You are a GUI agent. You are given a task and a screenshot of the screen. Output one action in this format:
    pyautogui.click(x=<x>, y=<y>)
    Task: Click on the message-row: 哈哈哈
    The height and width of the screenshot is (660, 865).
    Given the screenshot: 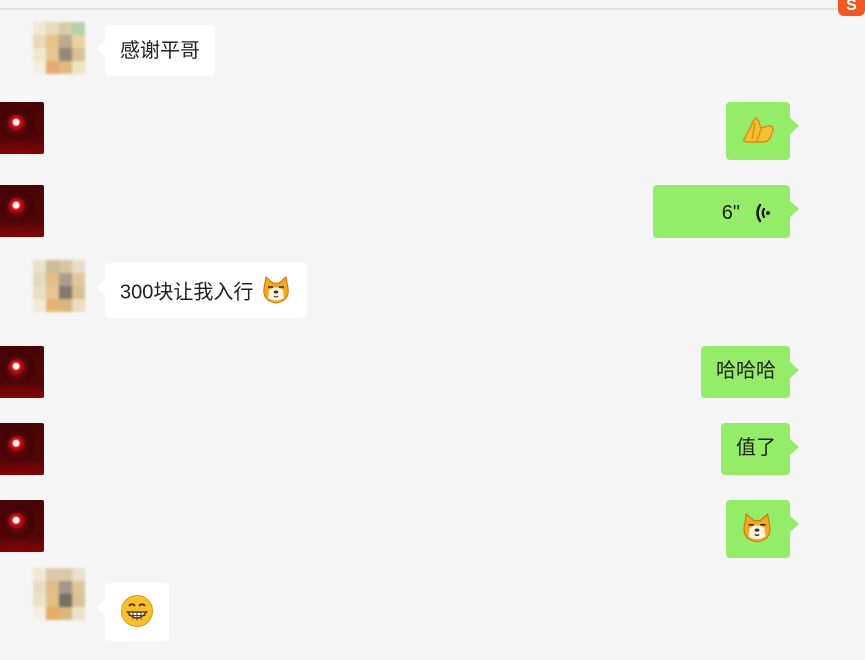 What is the action you would take?
    pyautogui.click(x=432, y=371)
    